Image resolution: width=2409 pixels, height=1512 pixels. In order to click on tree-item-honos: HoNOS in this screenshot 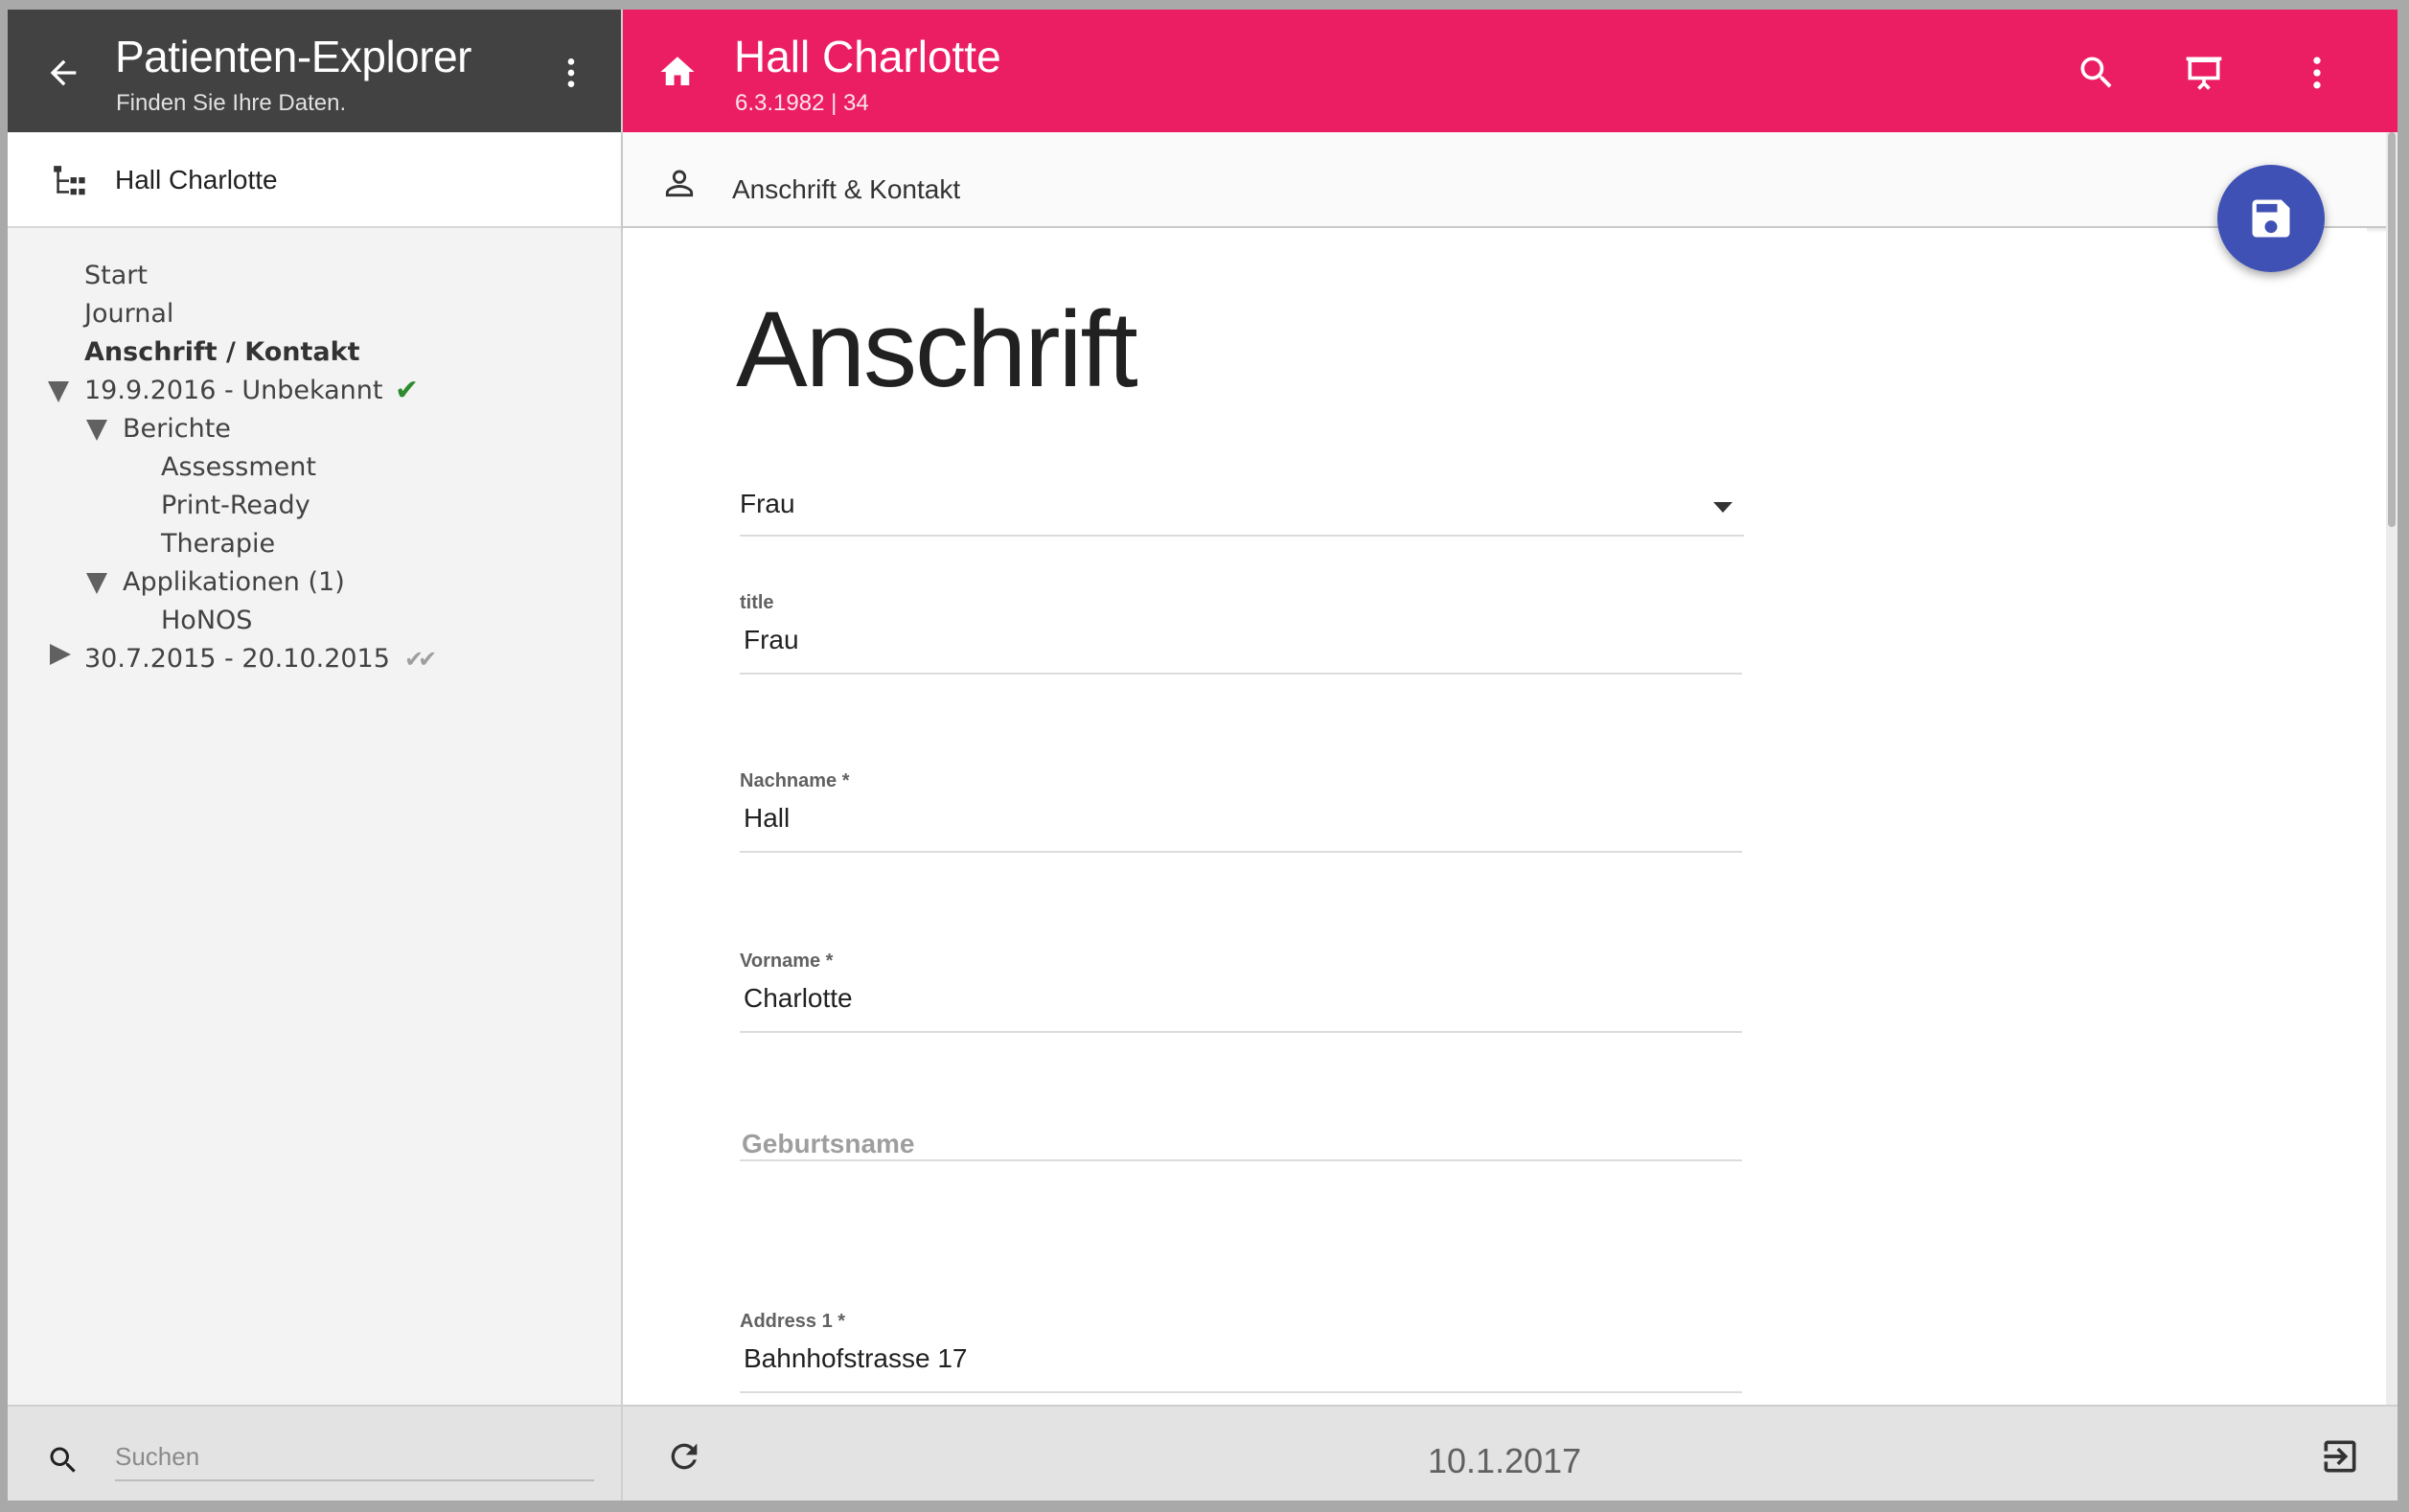, I will do `click(206, 620)`.